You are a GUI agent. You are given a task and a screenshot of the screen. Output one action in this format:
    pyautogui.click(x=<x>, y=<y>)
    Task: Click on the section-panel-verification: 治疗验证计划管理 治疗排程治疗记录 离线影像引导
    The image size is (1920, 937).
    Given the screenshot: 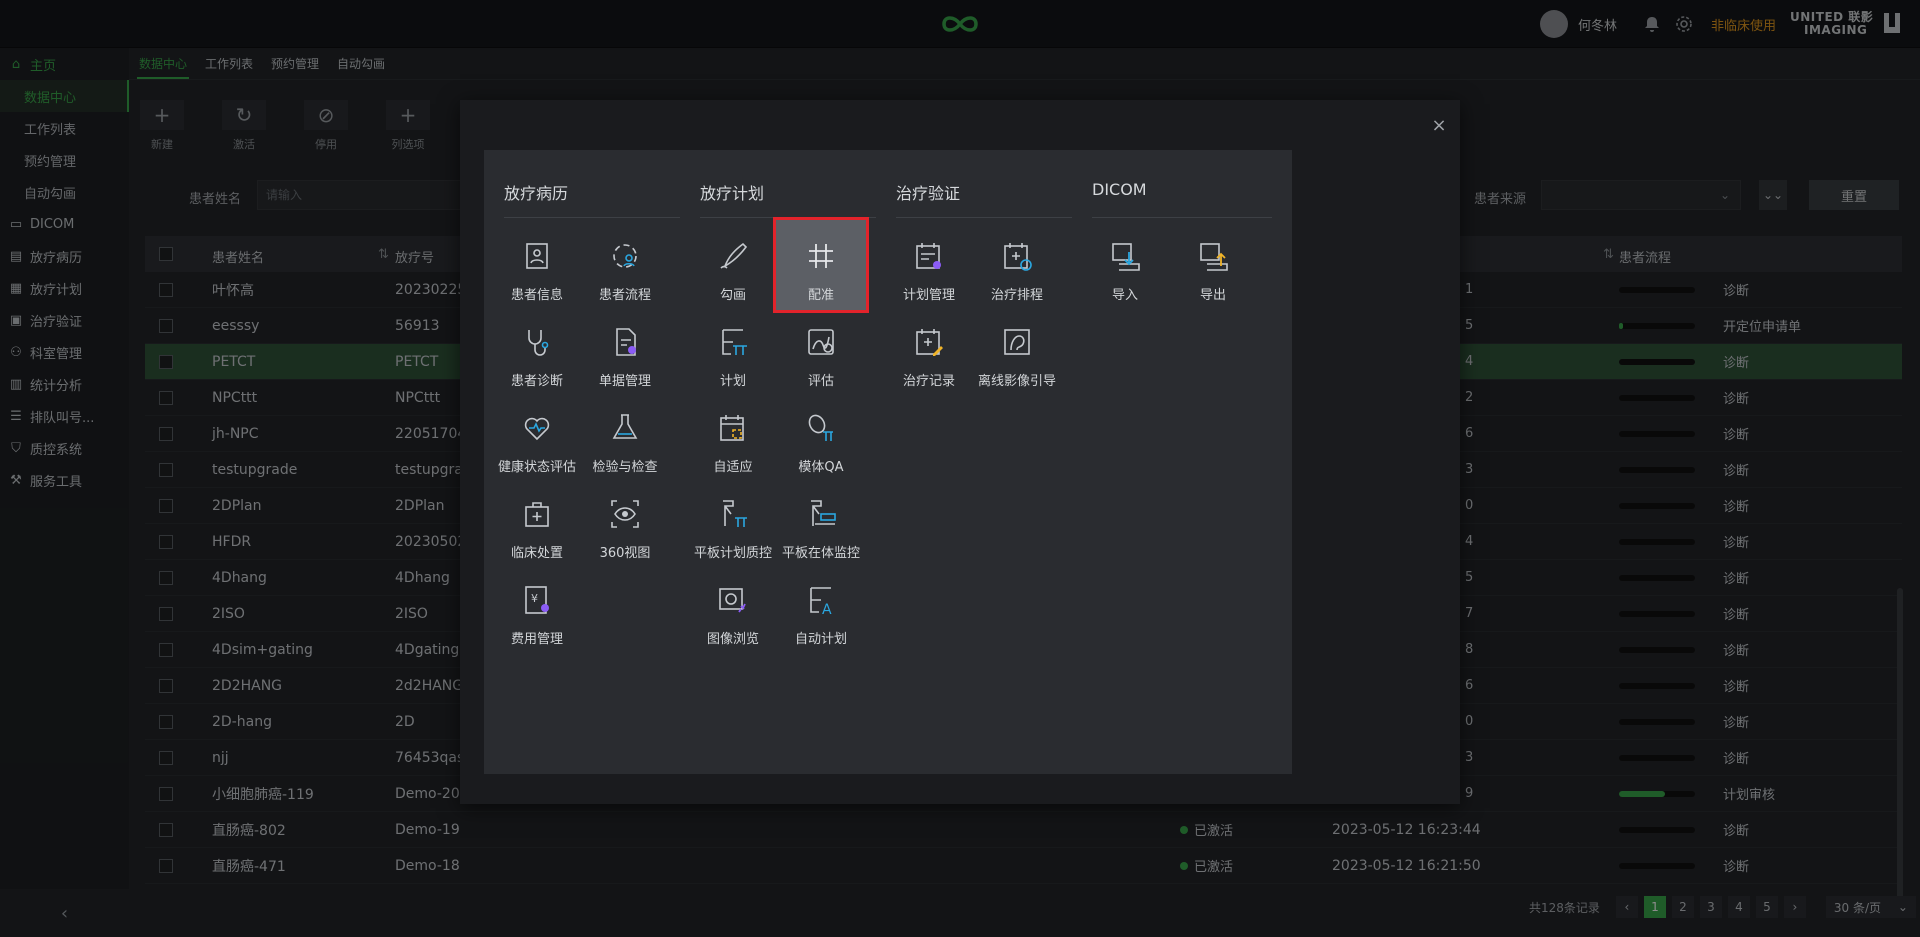 What is the action you would take?
    pyautogui.click(x=986, y=462)
    